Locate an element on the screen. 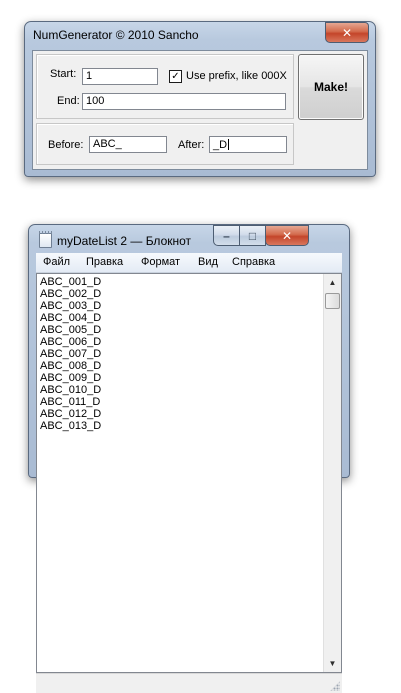 The image size is (401, 693). text-line: ABC_005_D is located at coordinates (71, 330).